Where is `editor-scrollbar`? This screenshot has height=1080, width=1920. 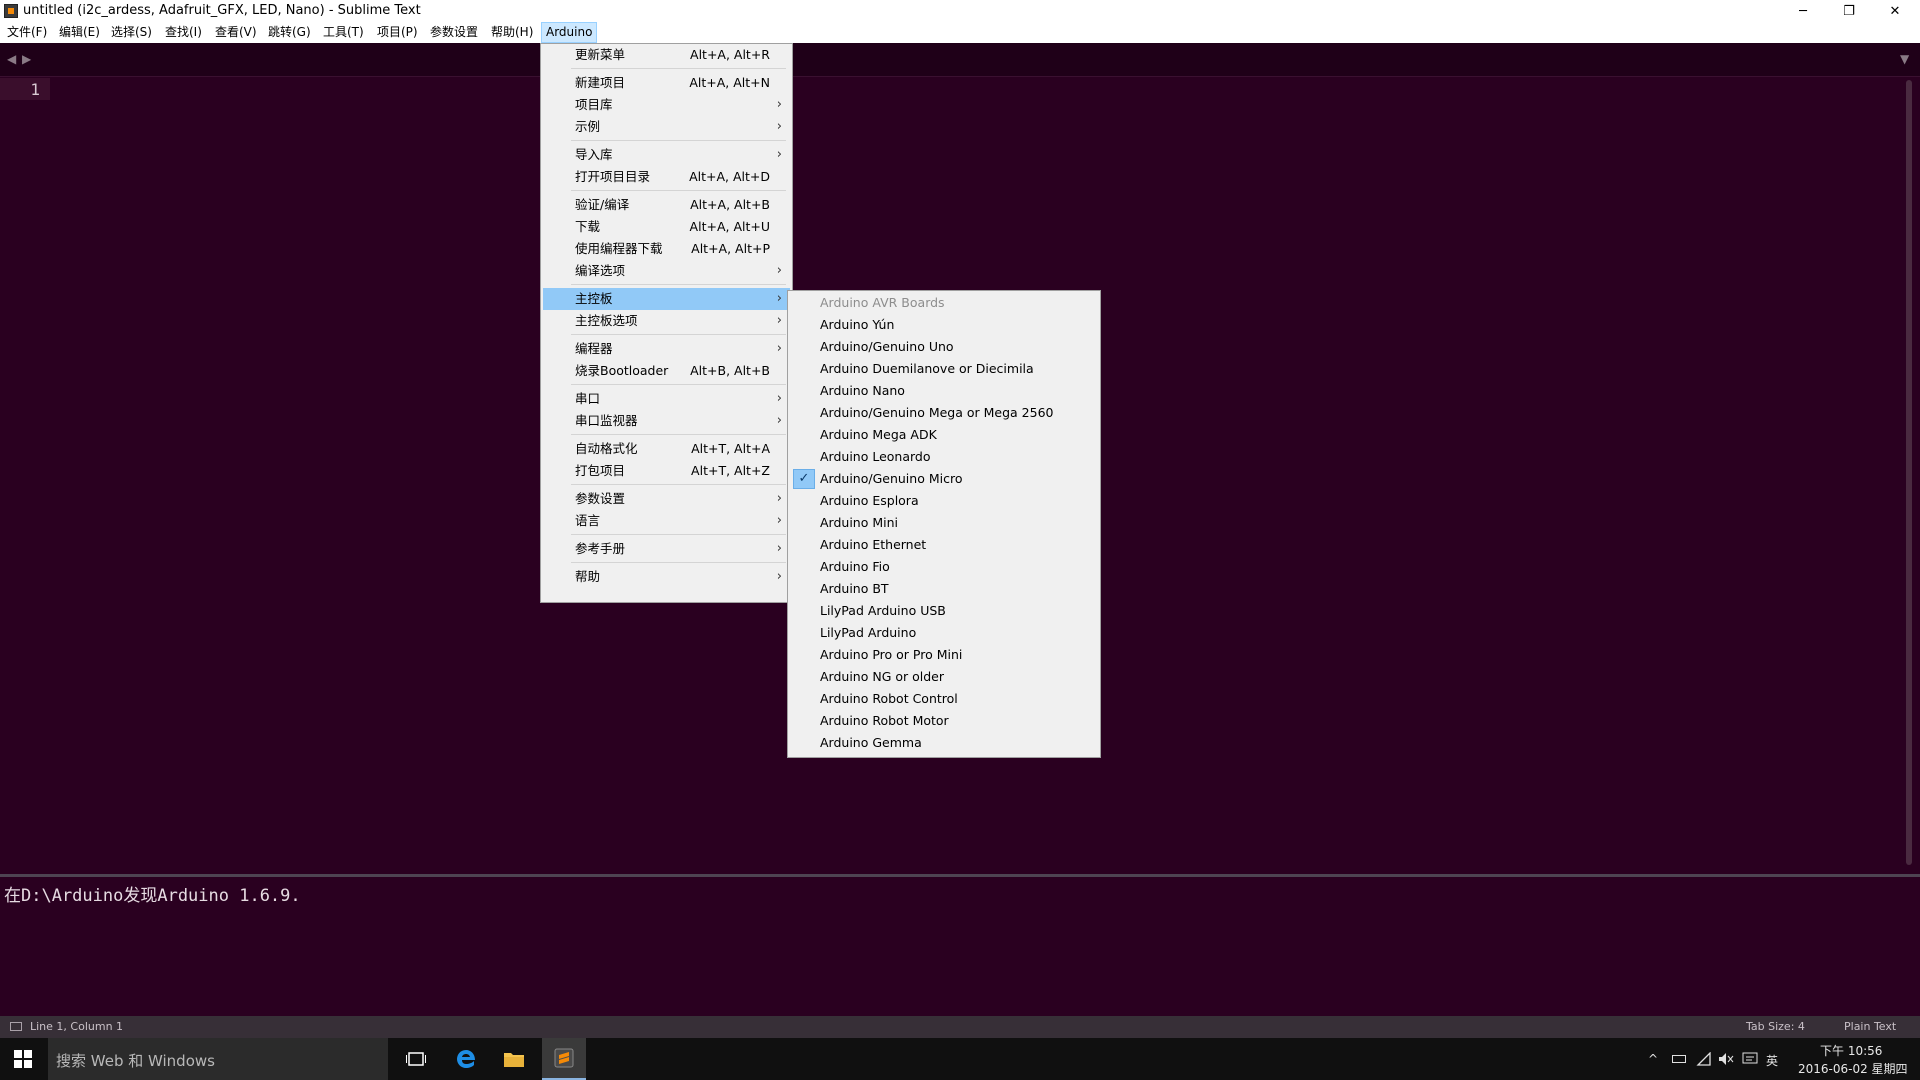 editor-scrollbar is located at coordinates (1909, 472).